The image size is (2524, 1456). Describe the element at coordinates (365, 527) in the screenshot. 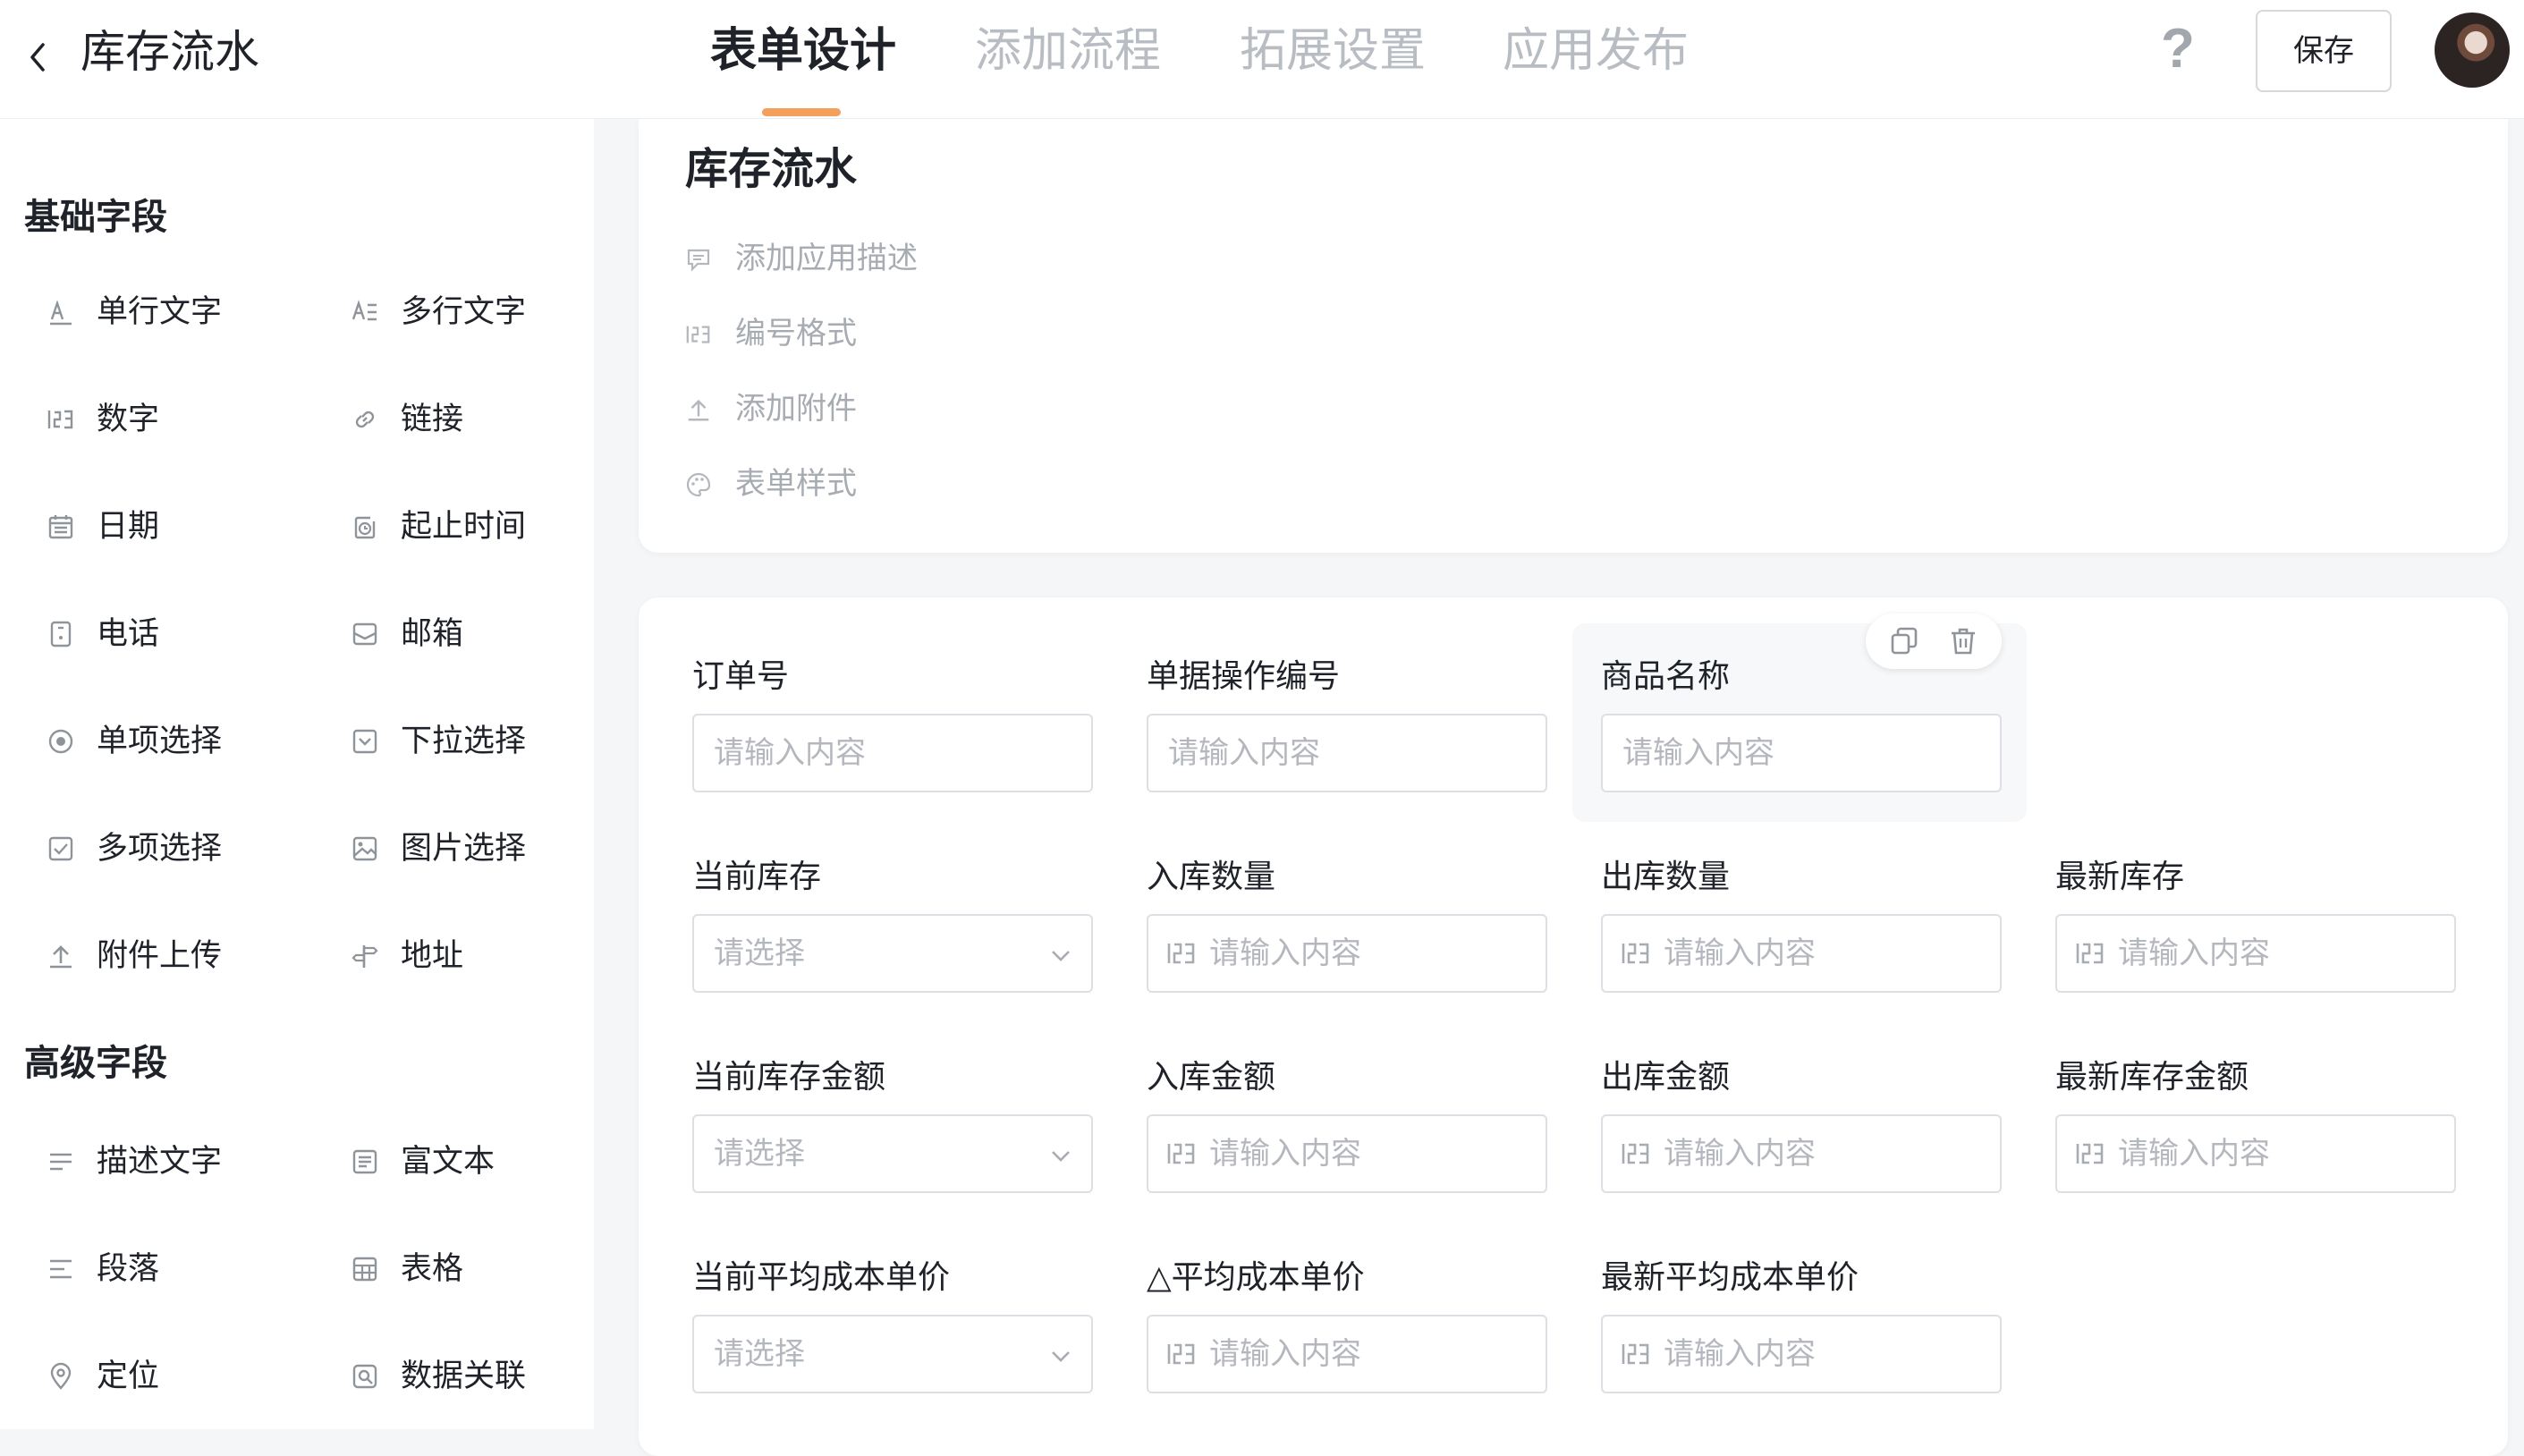

I see `time-range-icon` at that location.